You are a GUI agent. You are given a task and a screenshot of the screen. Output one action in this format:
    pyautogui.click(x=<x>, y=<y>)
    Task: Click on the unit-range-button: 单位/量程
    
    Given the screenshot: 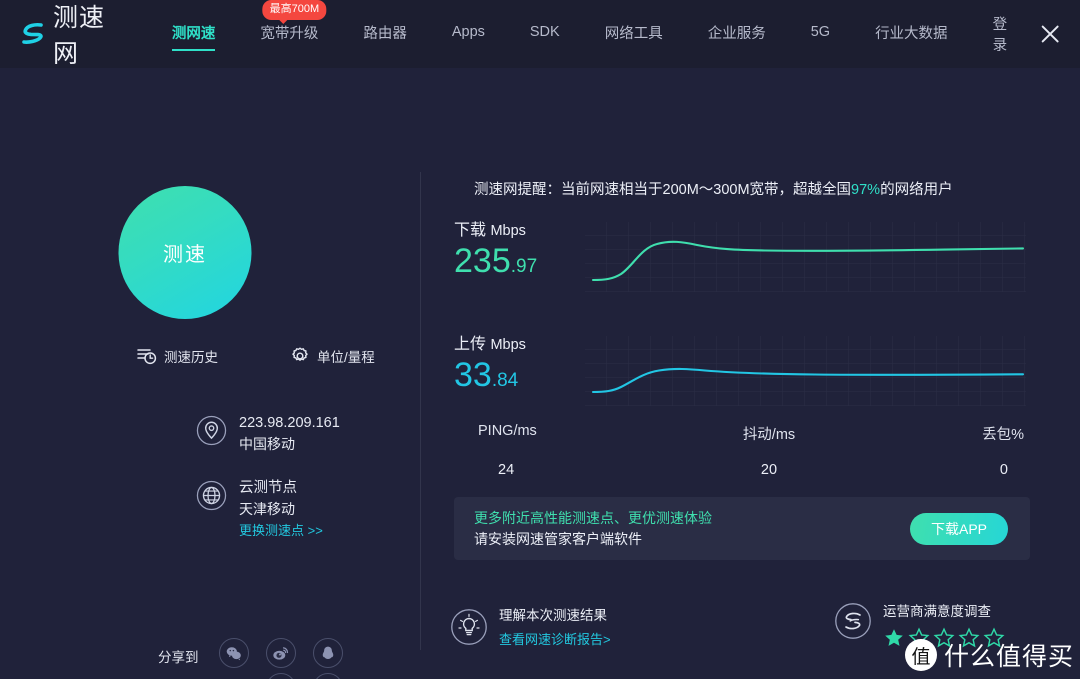 What is the action you would take?
    pyautogui.click(x=332, y=356)
    